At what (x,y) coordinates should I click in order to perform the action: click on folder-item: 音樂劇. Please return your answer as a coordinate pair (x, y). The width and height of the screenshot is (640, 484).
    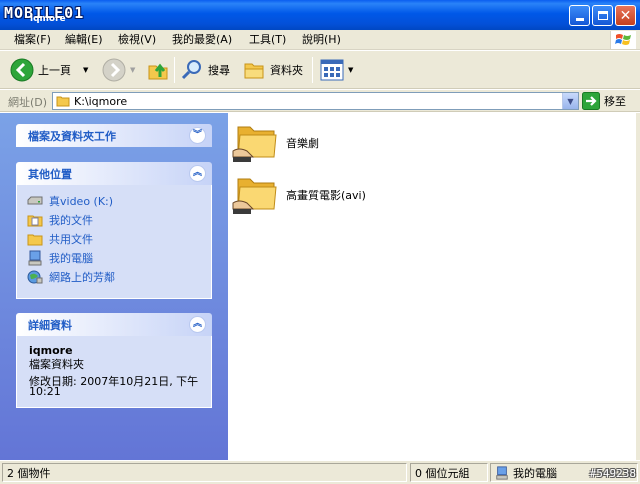
    Looking at the image, I should click on (275, 143).